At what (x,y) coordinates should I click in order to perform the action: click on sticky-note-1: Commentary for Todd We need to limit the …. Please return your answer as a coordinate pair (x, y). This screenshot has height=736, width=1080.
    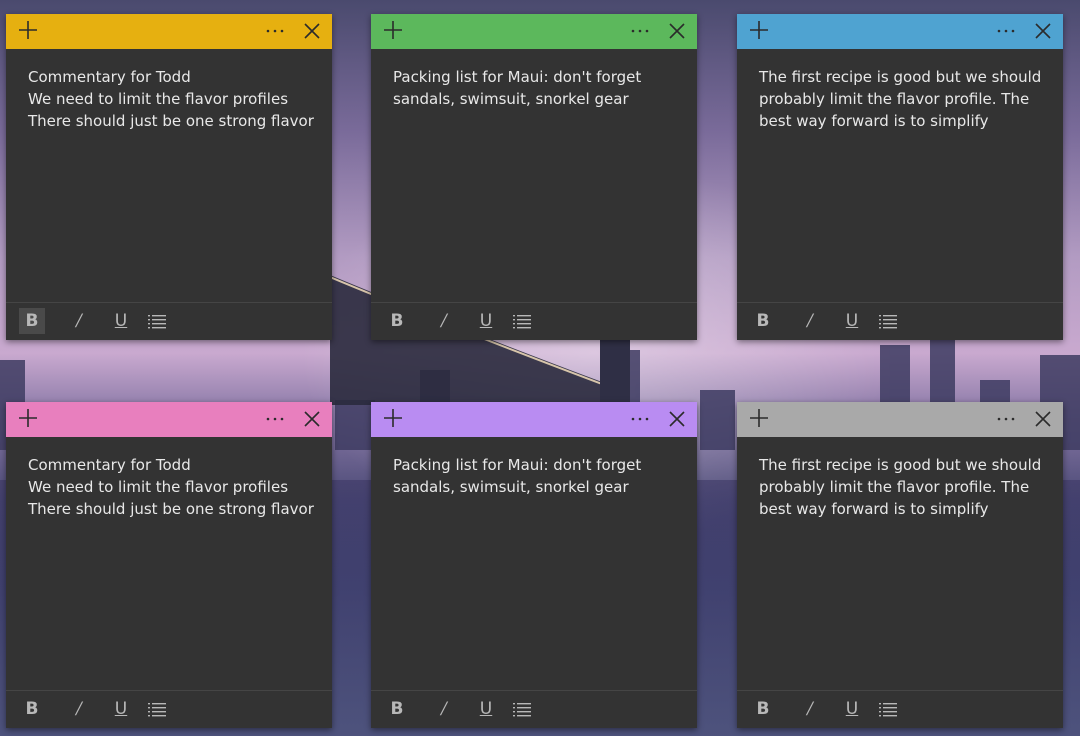
    Looking at the image, I should click on (169, 177).